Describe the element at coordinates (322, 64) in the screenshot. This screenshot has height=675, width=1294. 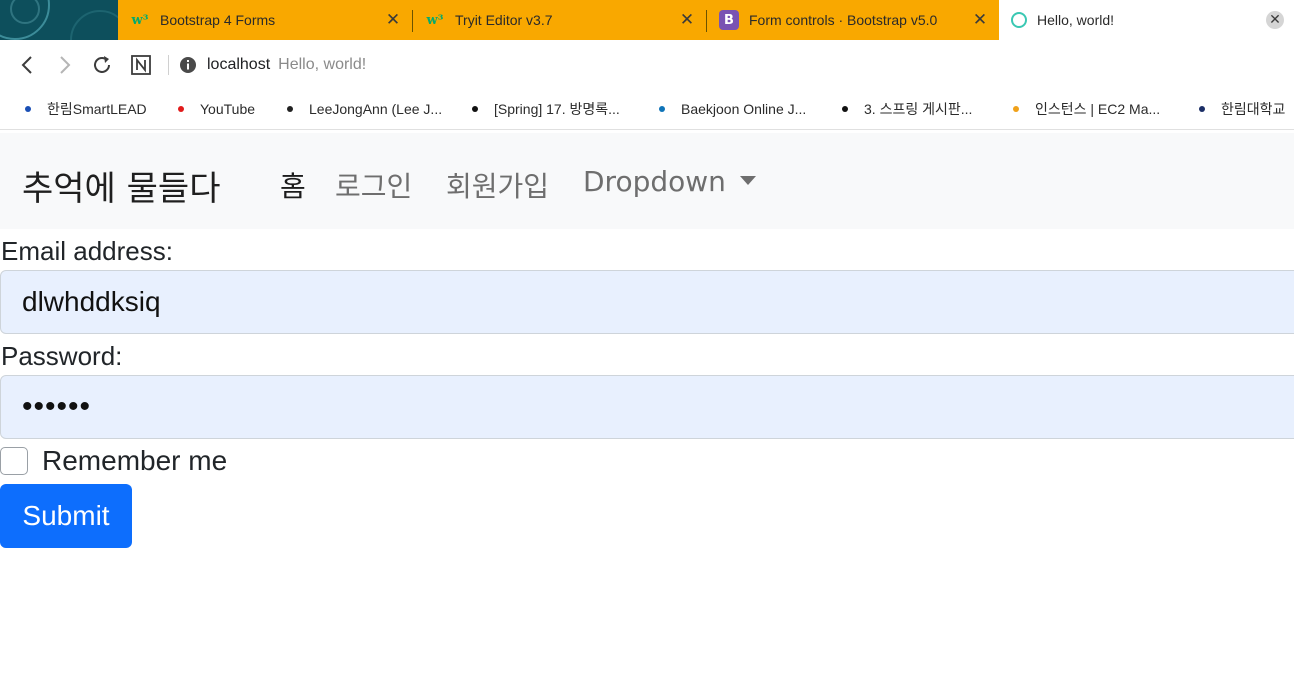
I see `address-page-title: Hello, world!` at that location.